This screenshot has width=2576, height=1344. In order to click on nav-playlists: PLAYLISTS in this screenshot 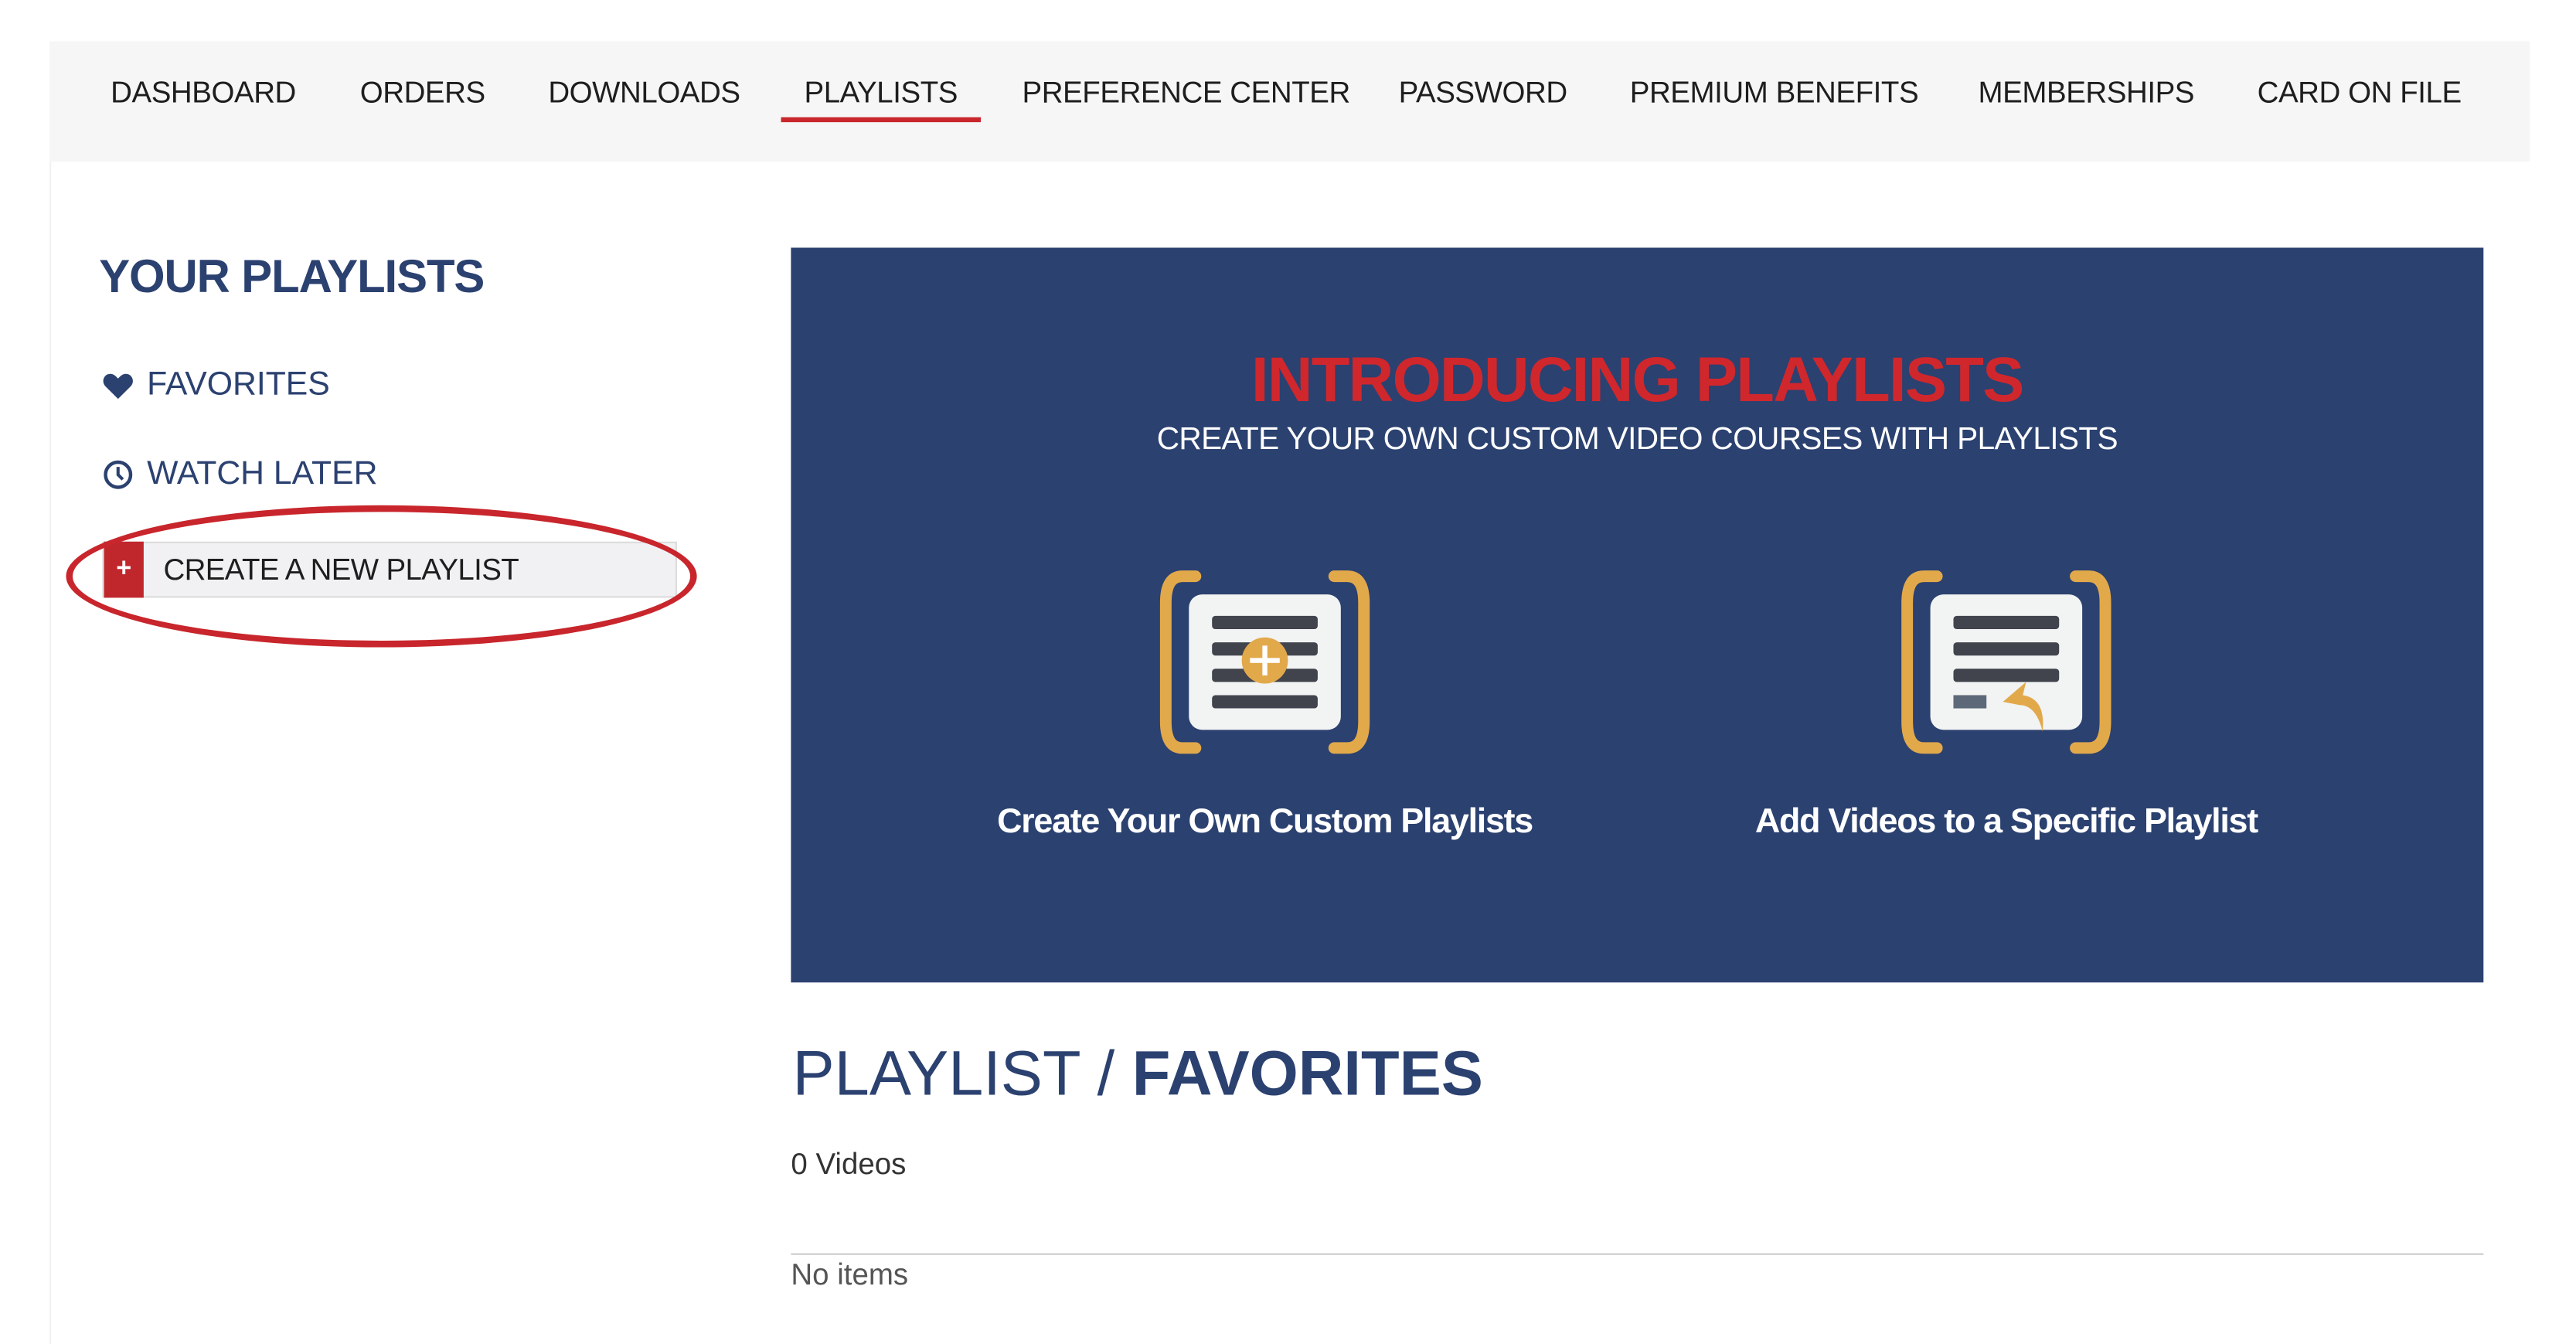, I will do `click(881, 99)`.